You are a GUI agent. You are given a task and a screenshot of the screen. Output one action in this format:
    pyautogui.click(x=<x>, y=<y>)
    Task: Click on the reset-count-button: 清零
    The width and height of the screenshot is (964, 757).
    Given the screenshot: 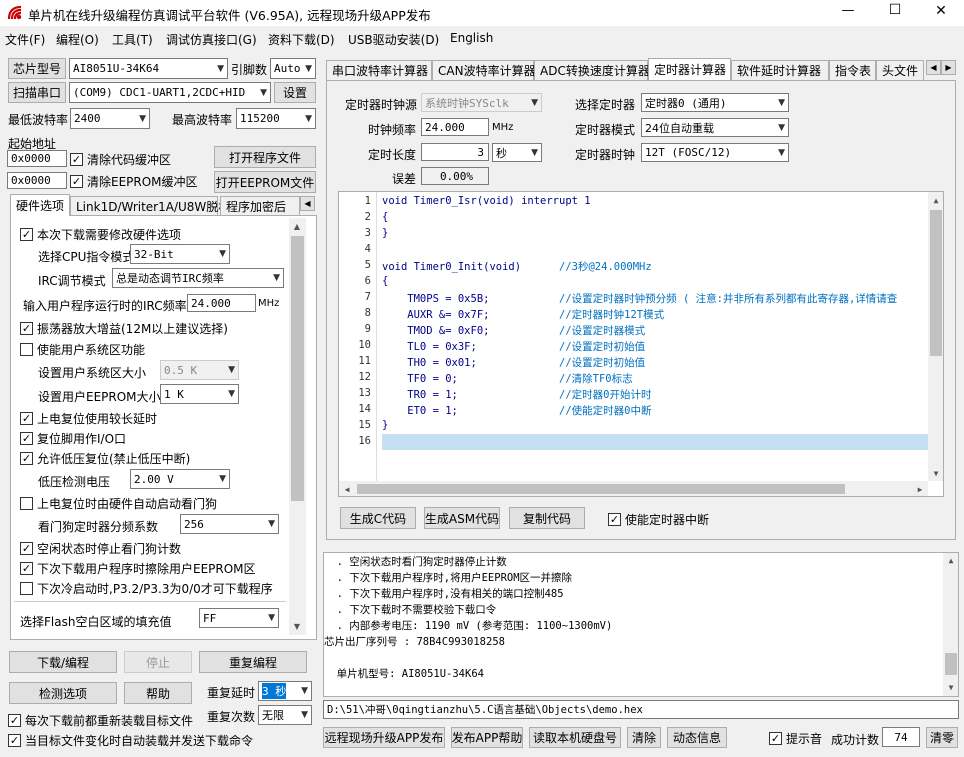 What is the action you would take?
    pyautogui.click(x=942, y=737)
    